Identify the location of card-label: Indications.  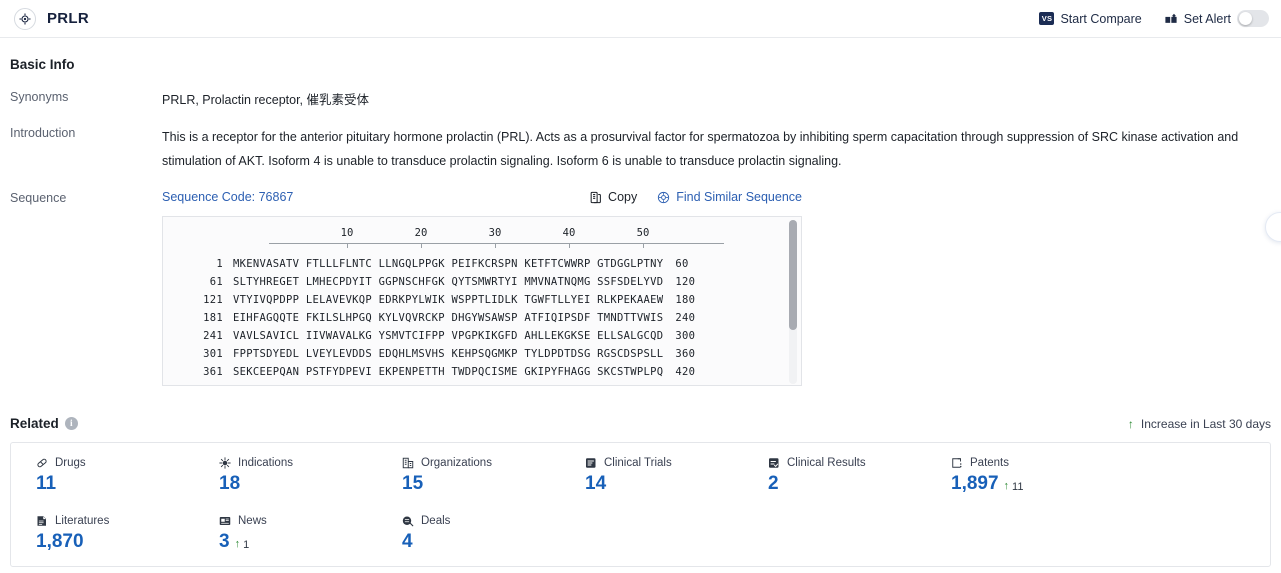
(265, 463).